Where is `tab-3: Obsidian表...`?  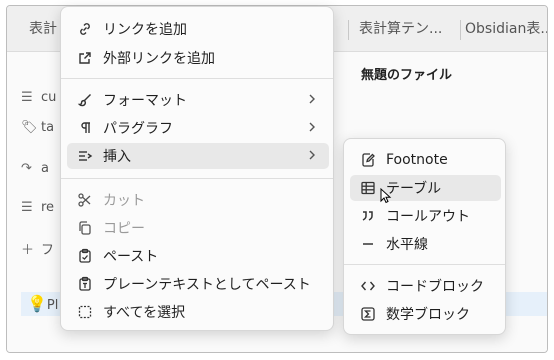
tab-3: Obsidian表... is located at coordinates (506, 30).